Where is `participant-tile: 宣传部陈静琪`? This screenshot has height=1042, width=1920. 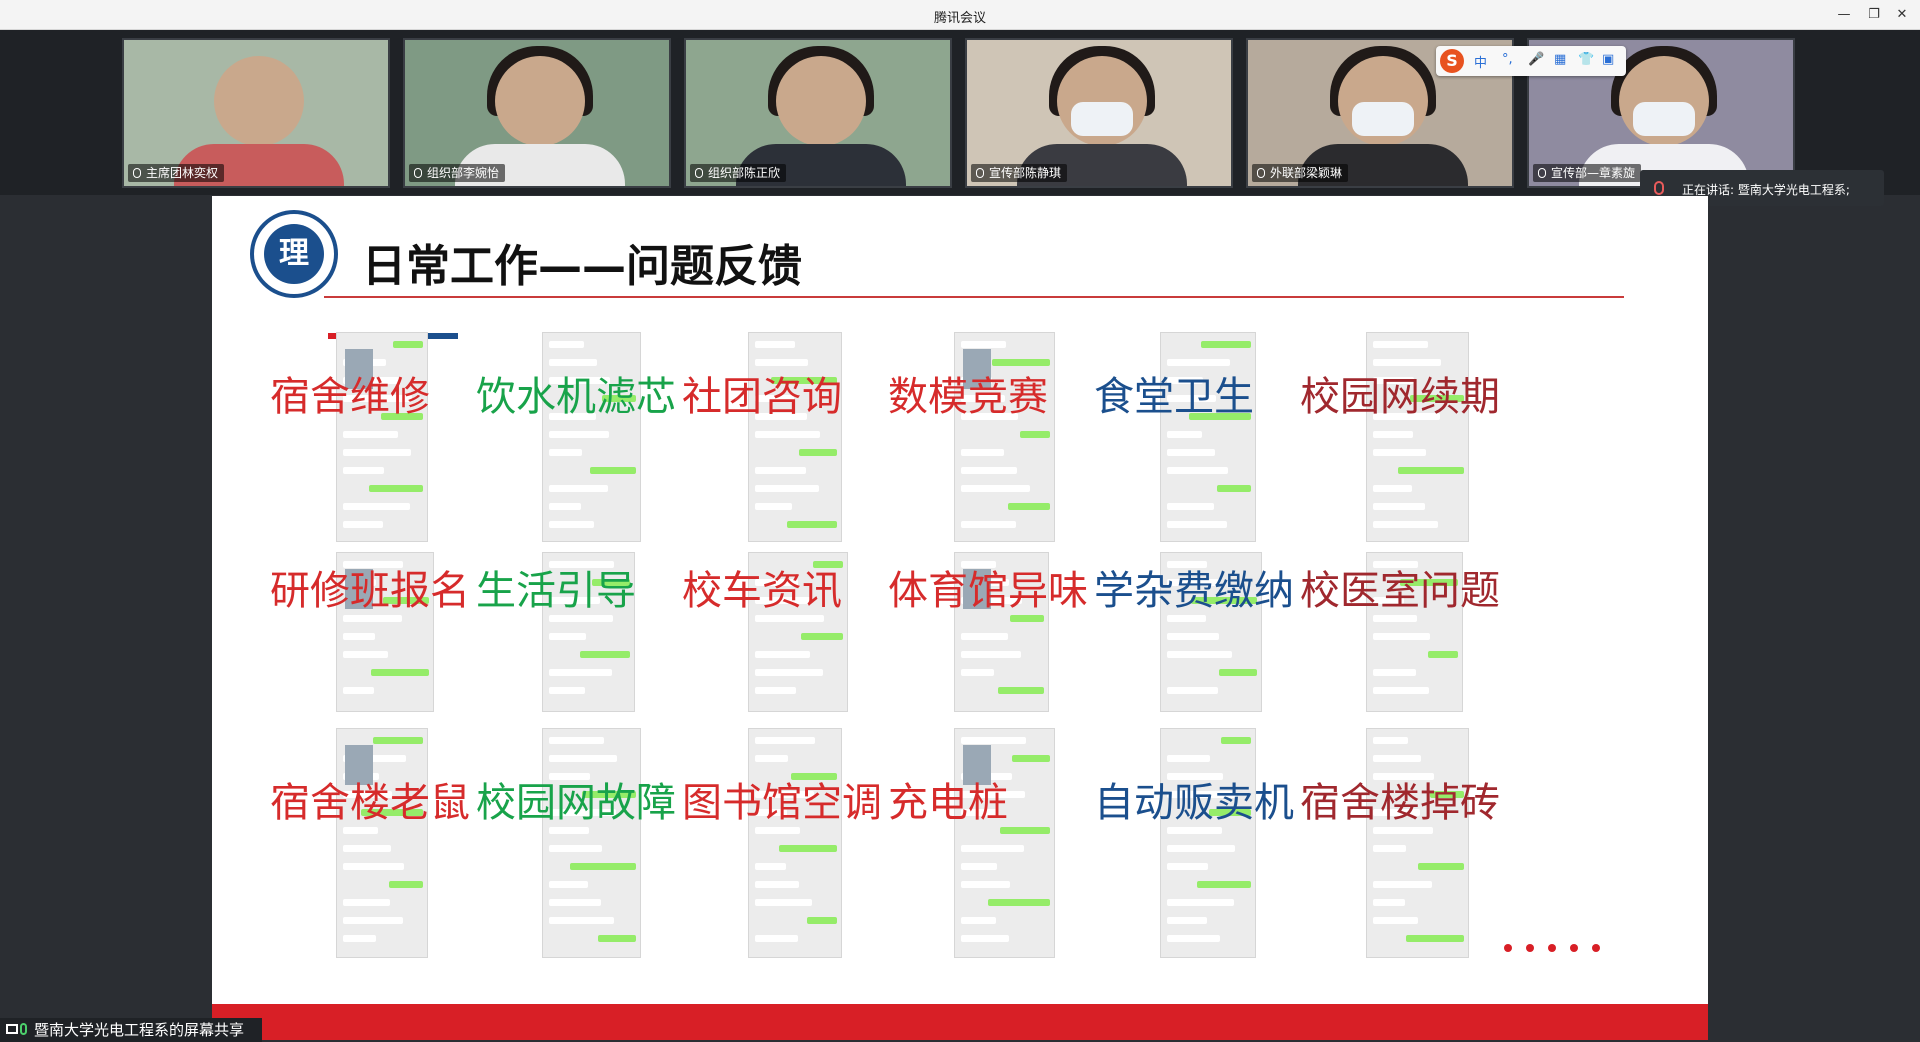
participant-tile: 宣传部陈静琪 is located at coordinates (1099, 113).